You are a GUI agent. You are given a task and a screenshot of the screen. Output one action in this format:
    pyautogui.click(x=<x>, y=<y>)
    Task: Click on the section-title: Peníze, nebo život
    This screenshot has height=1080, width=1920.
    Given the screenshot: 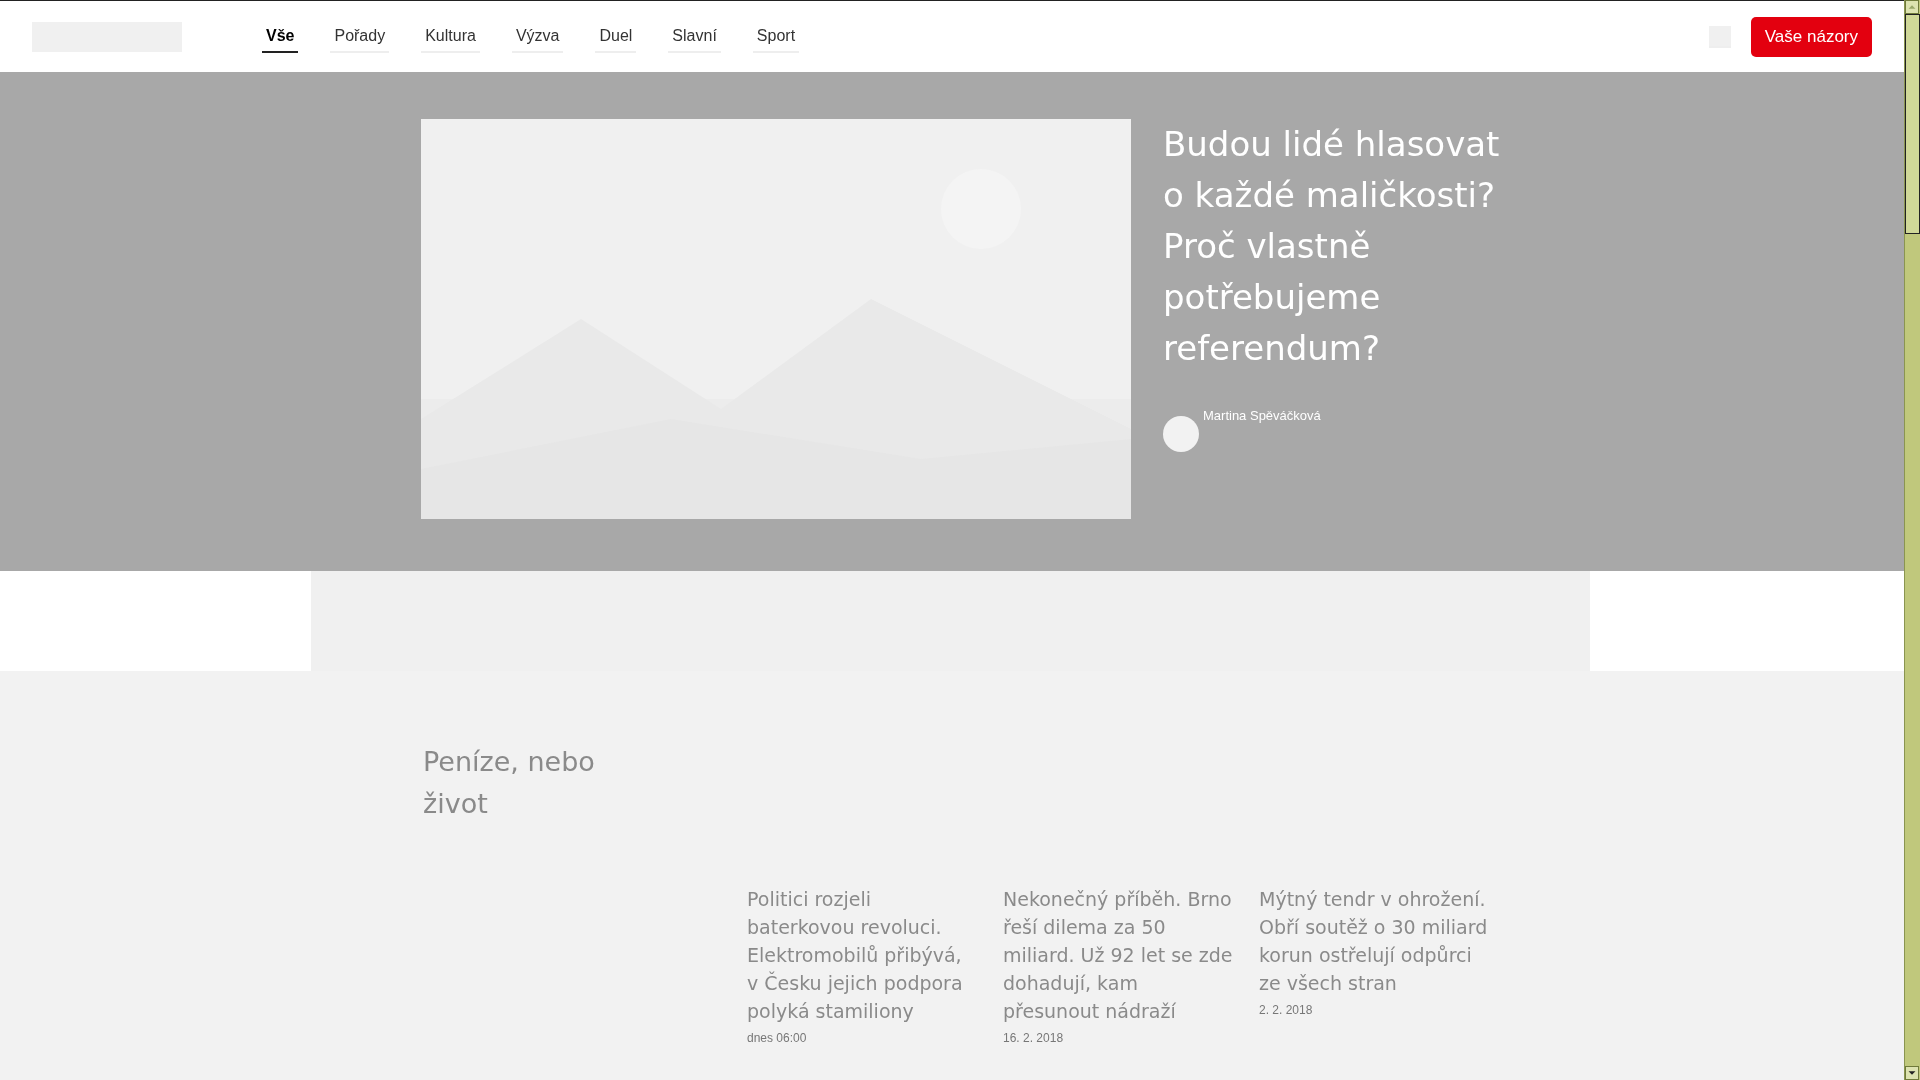 What is the action you would take?
    pyautogui.click(x=509, y=783)
    